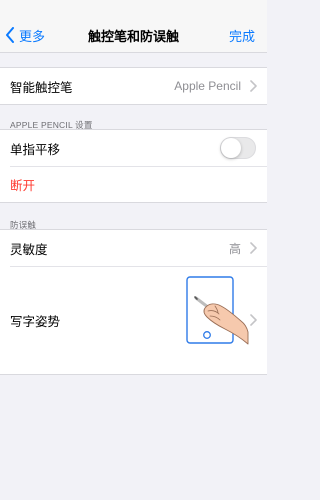 This screenshot has height=500, width=320. Describe the element at coordinates (207, 86) in the screenshot. I see `smart-stylus-value: Apple Pencil` at that location.